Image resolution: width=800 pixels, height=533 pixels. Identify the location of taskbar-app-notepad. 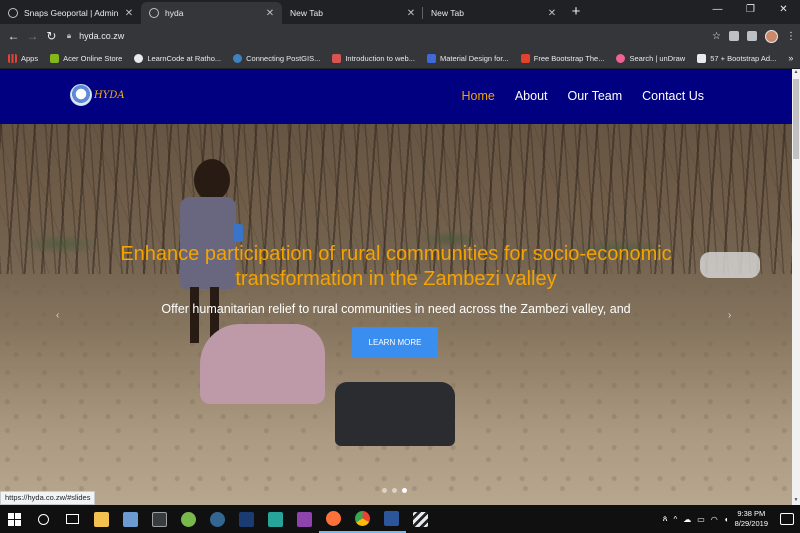
(130, 519).